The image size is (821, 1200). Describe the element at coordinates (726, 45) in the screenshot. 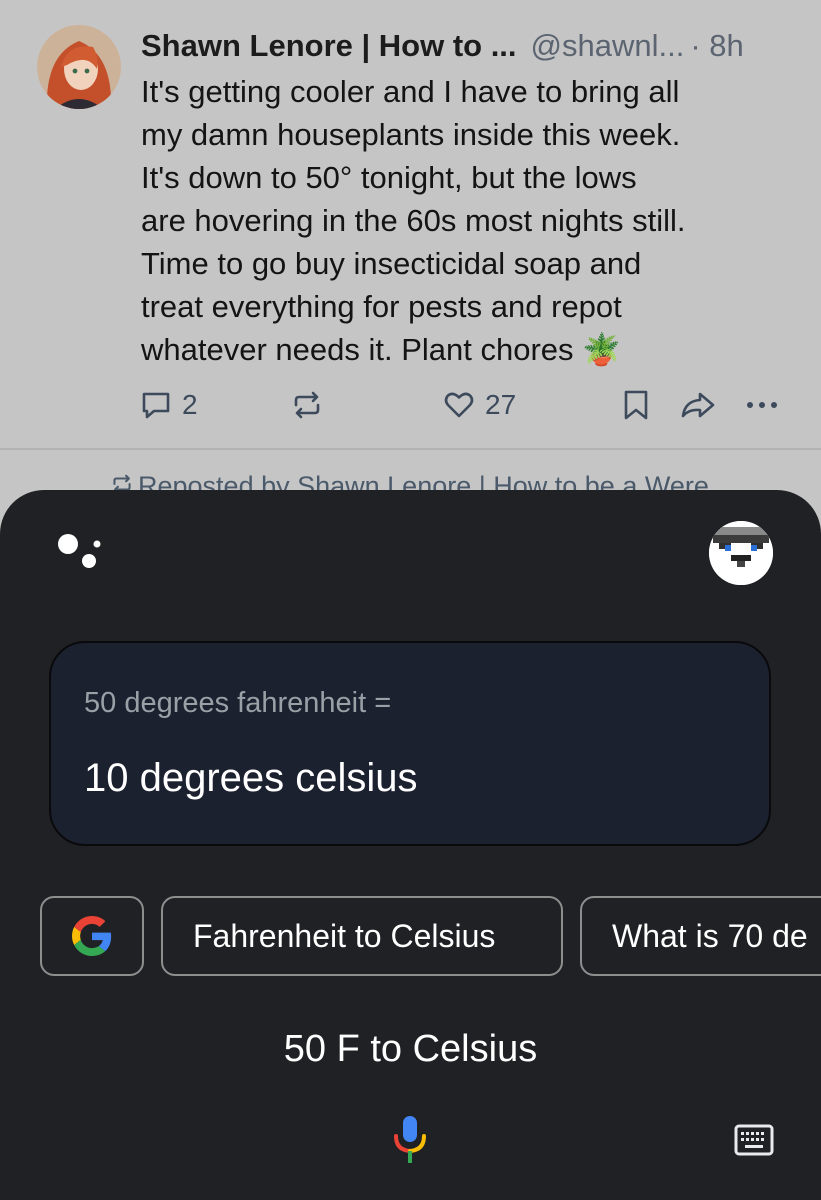

I see `post-time-value: 8h` at that location.